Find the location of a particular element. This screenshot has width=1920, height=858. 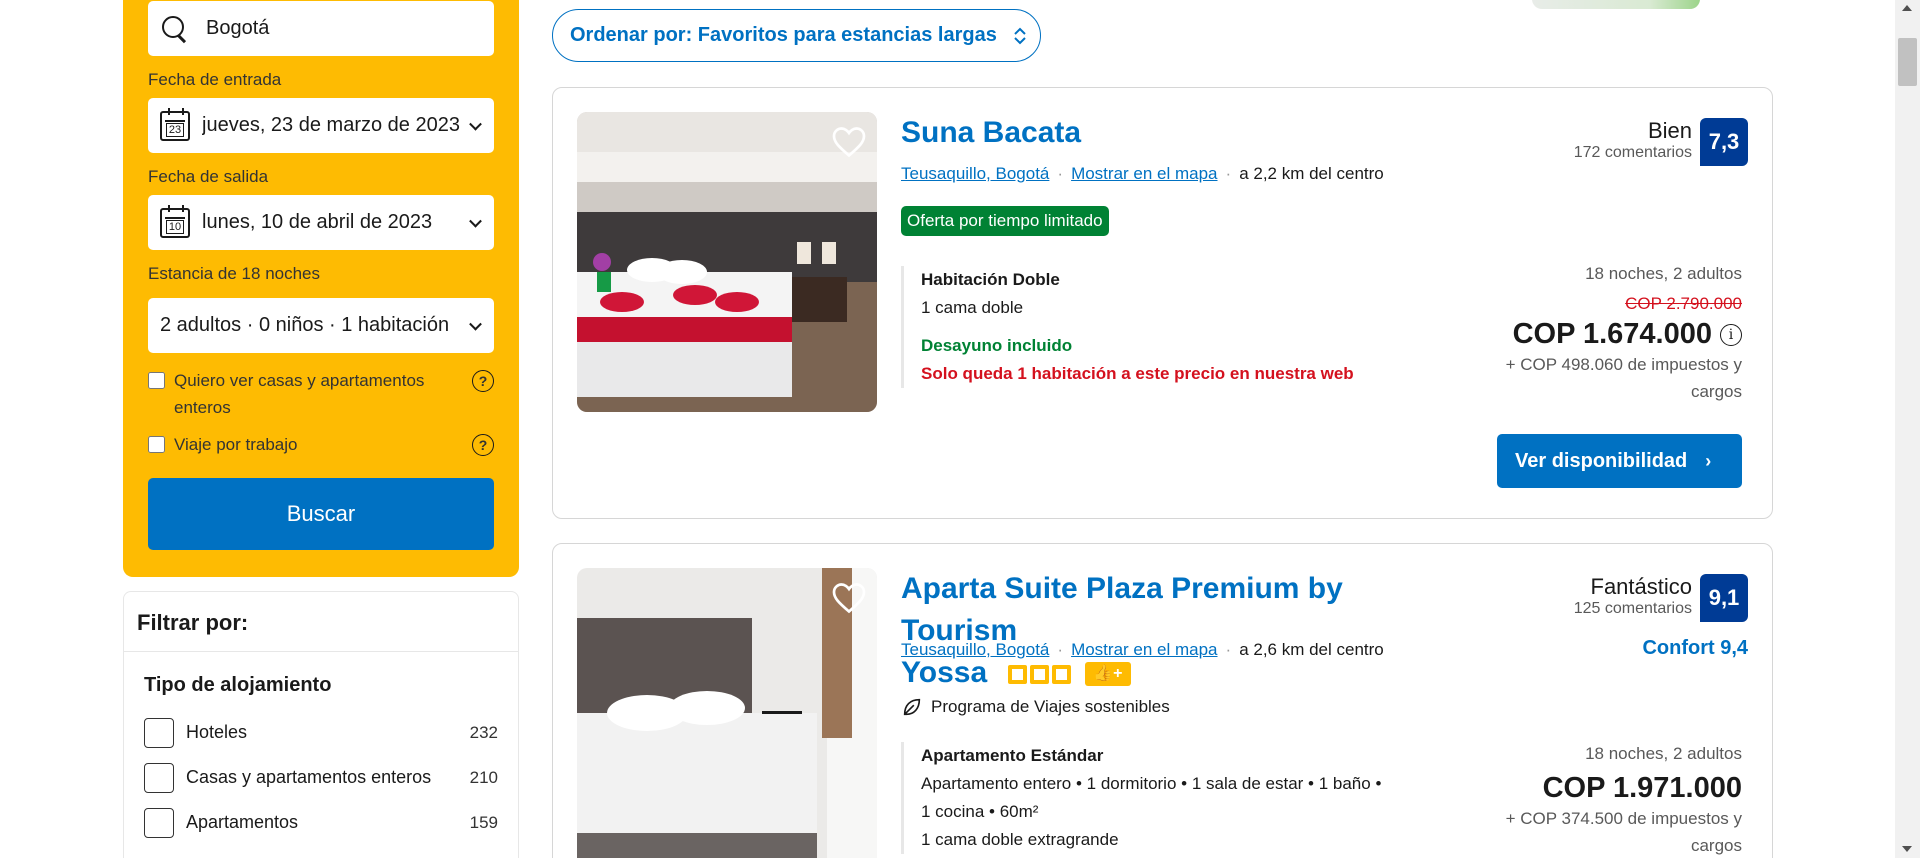

page-scrollbar is located at coordinates (1907, 429).